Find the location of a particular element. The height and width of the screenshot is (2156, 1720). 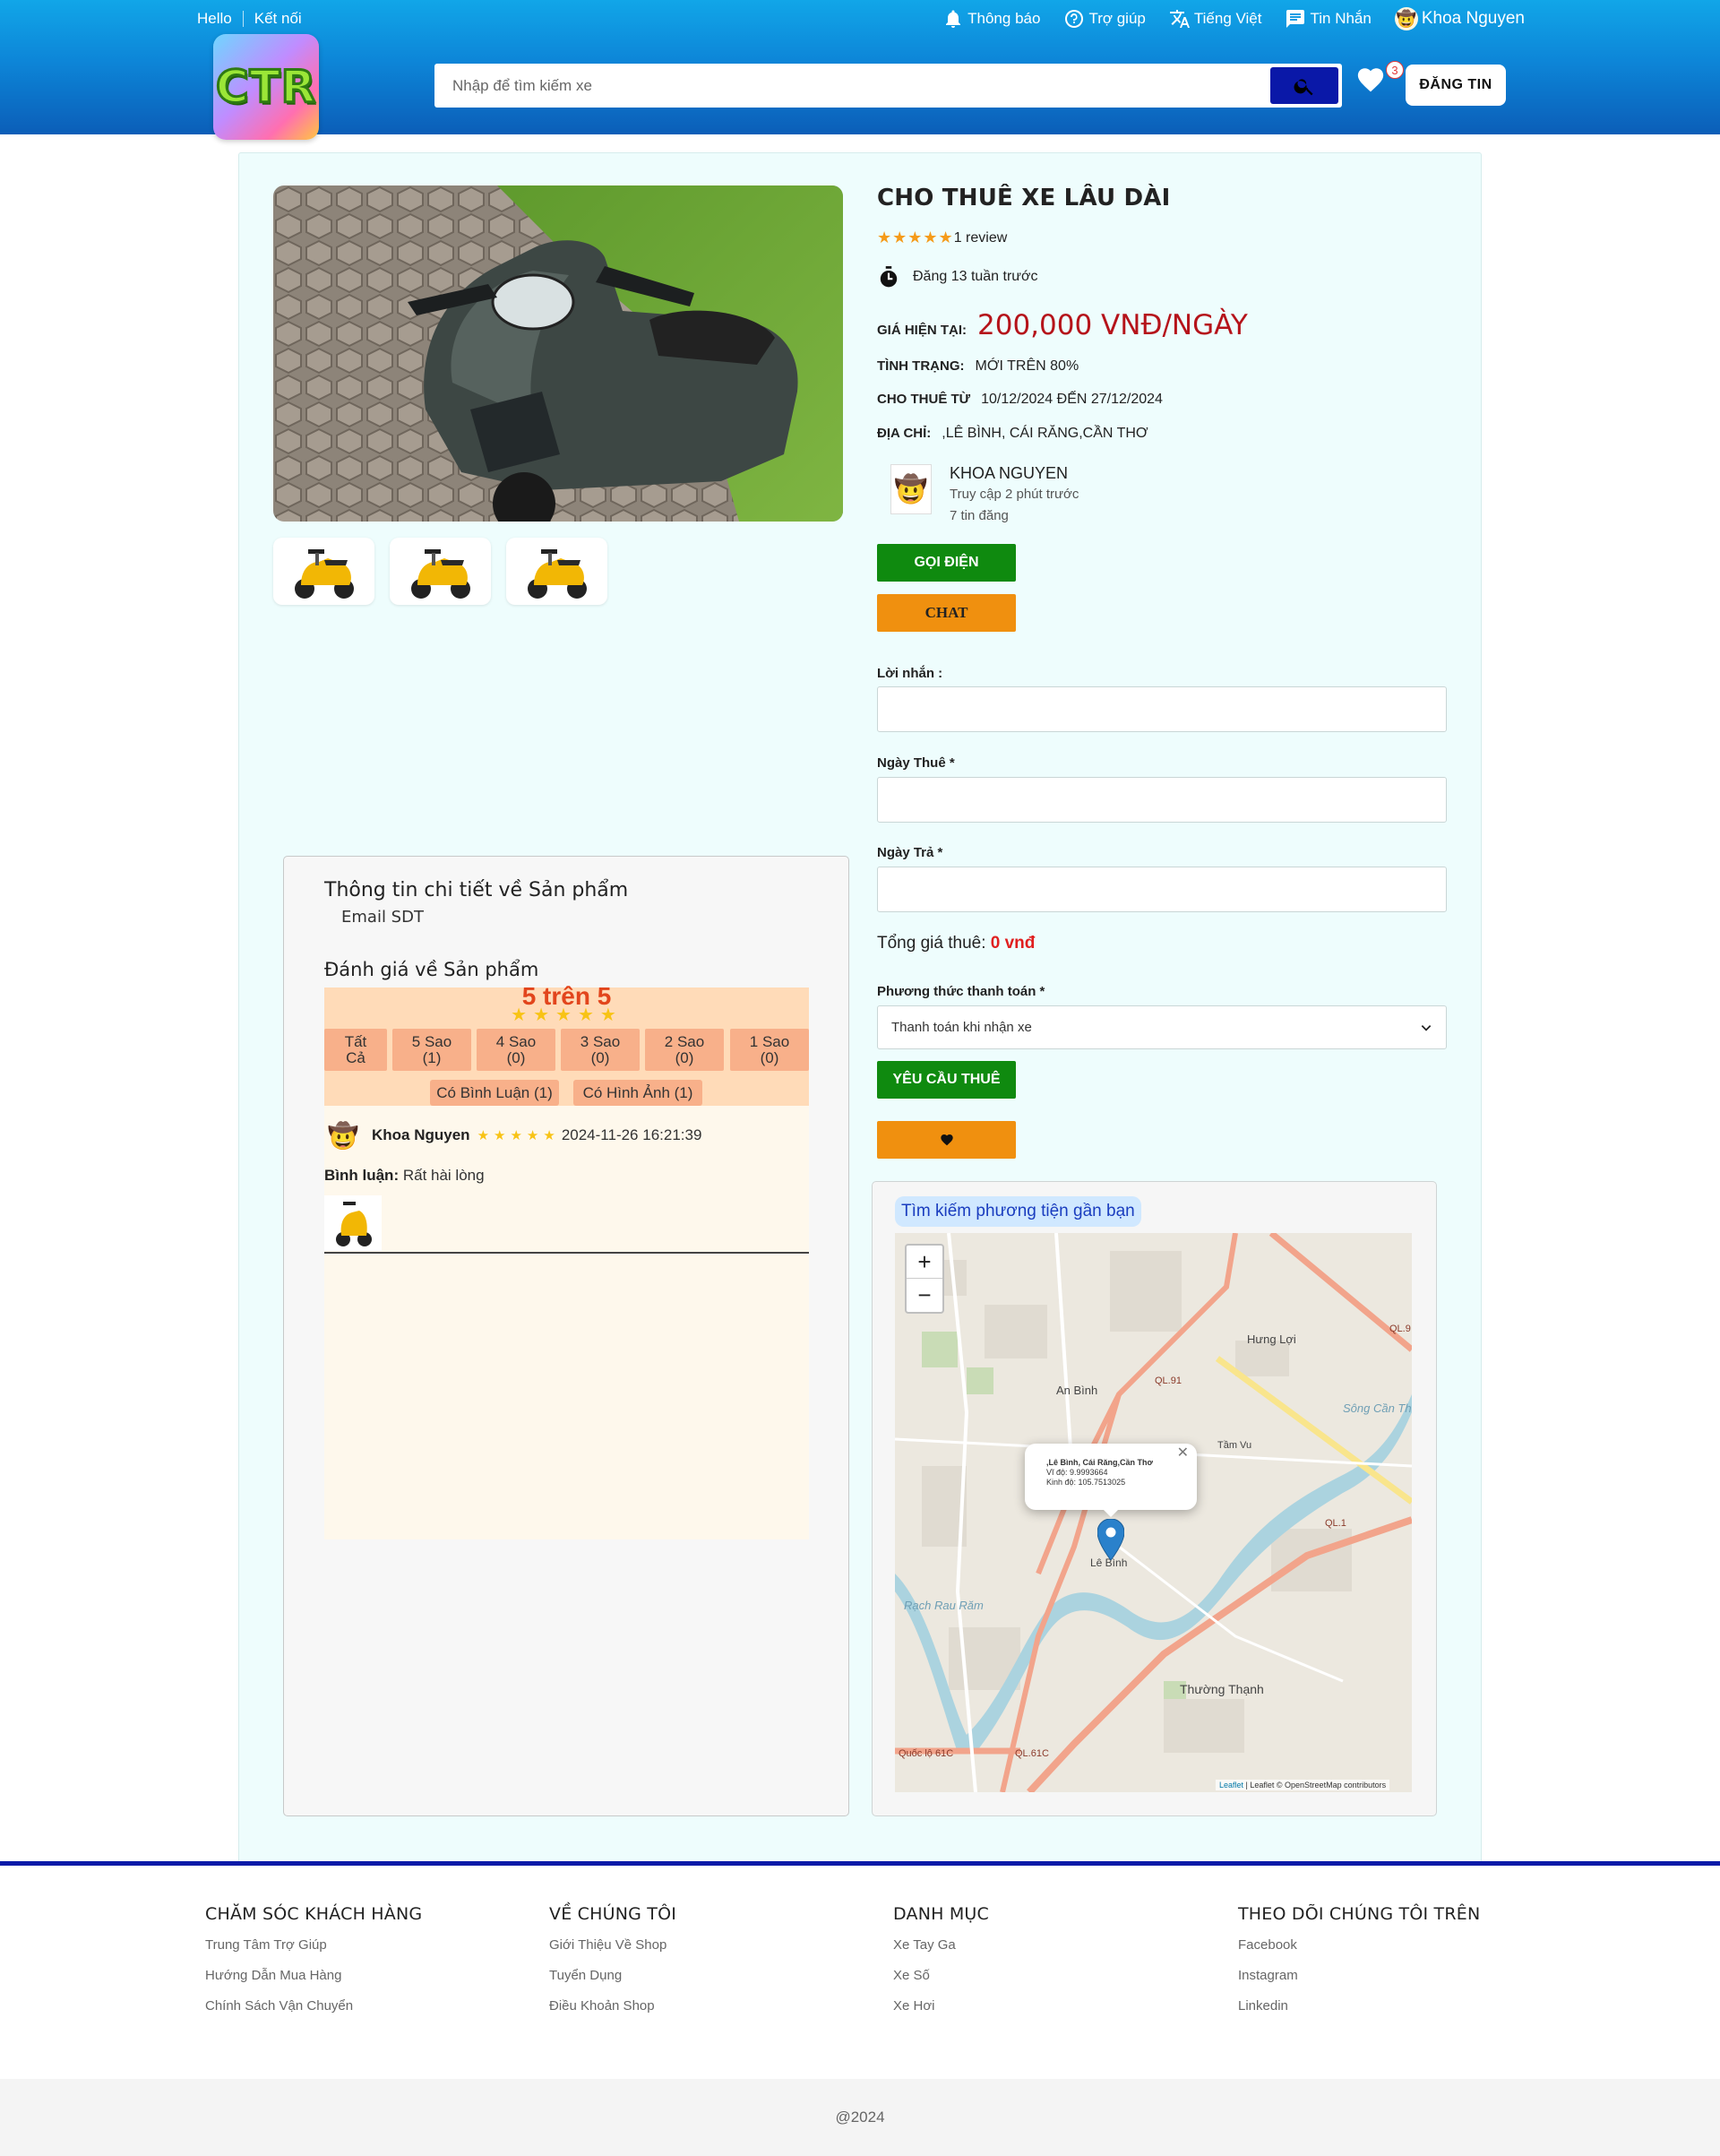

product-title: CHO THUÊ XE LÂU DÀI is located at coordinates (1024, 198).